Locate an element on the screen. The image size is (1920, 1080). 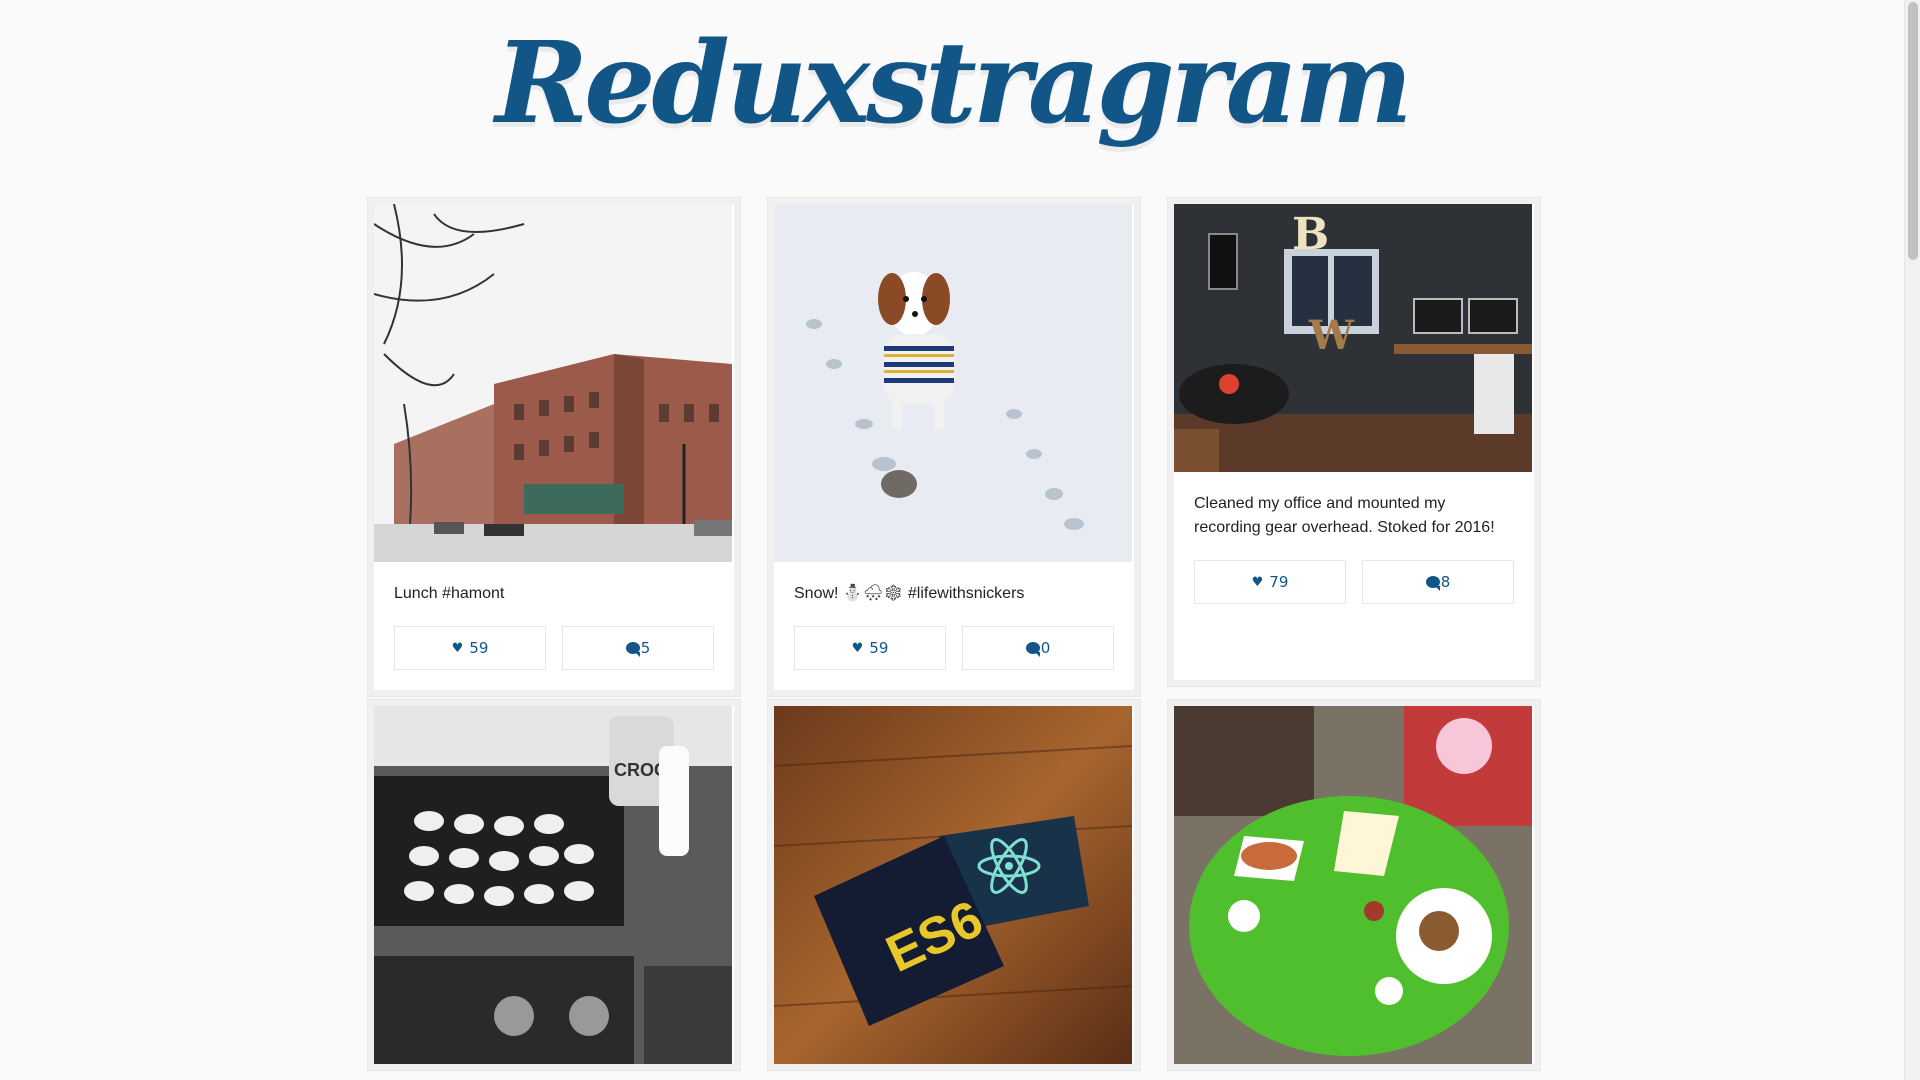
photo-card: CROCK is located at coordinates (554, 885).